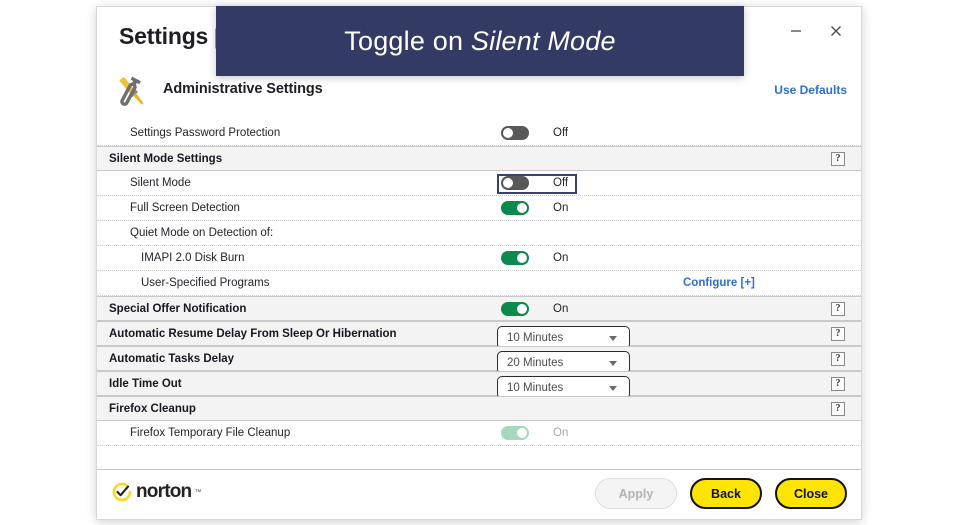 Image resolution: width=955 pixels, height=525 pixels. What do you see at coordinates (243, 89) in the screenshot?
I see `page-title: Administrative Settings` at bounding box center [243, 89].